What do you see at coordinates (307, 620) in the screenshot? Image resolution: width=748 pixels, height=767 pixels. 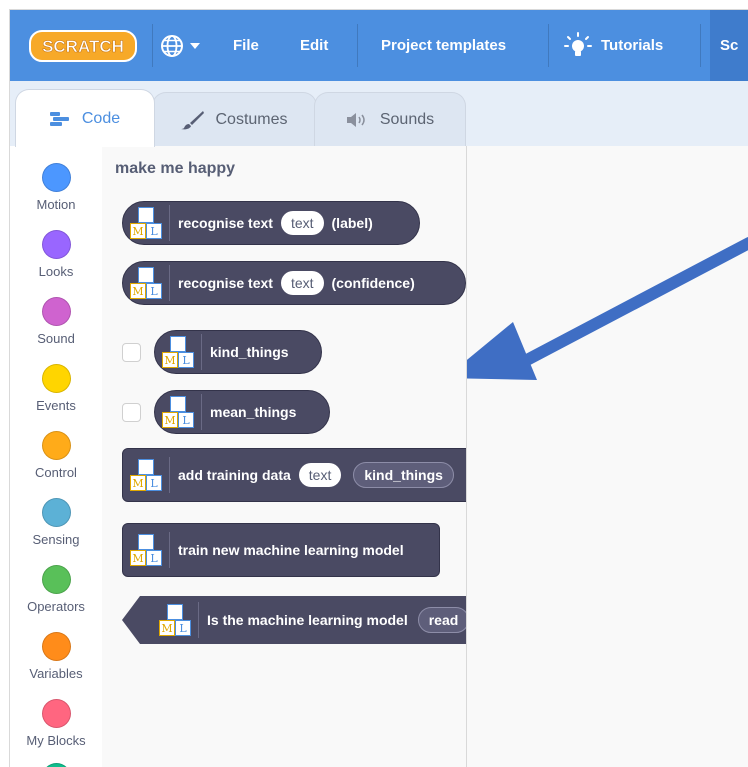 I see `block-text: Is the machine learning model` at bounding box center [307, 620].